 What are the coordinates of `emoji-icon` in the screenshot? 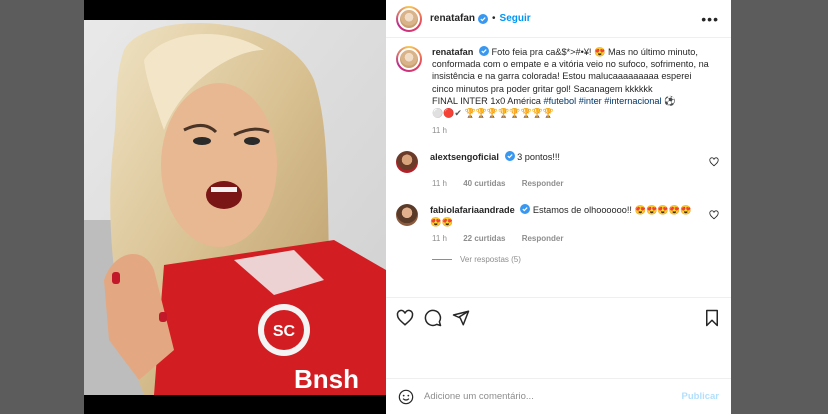 It's located at (406, 397).